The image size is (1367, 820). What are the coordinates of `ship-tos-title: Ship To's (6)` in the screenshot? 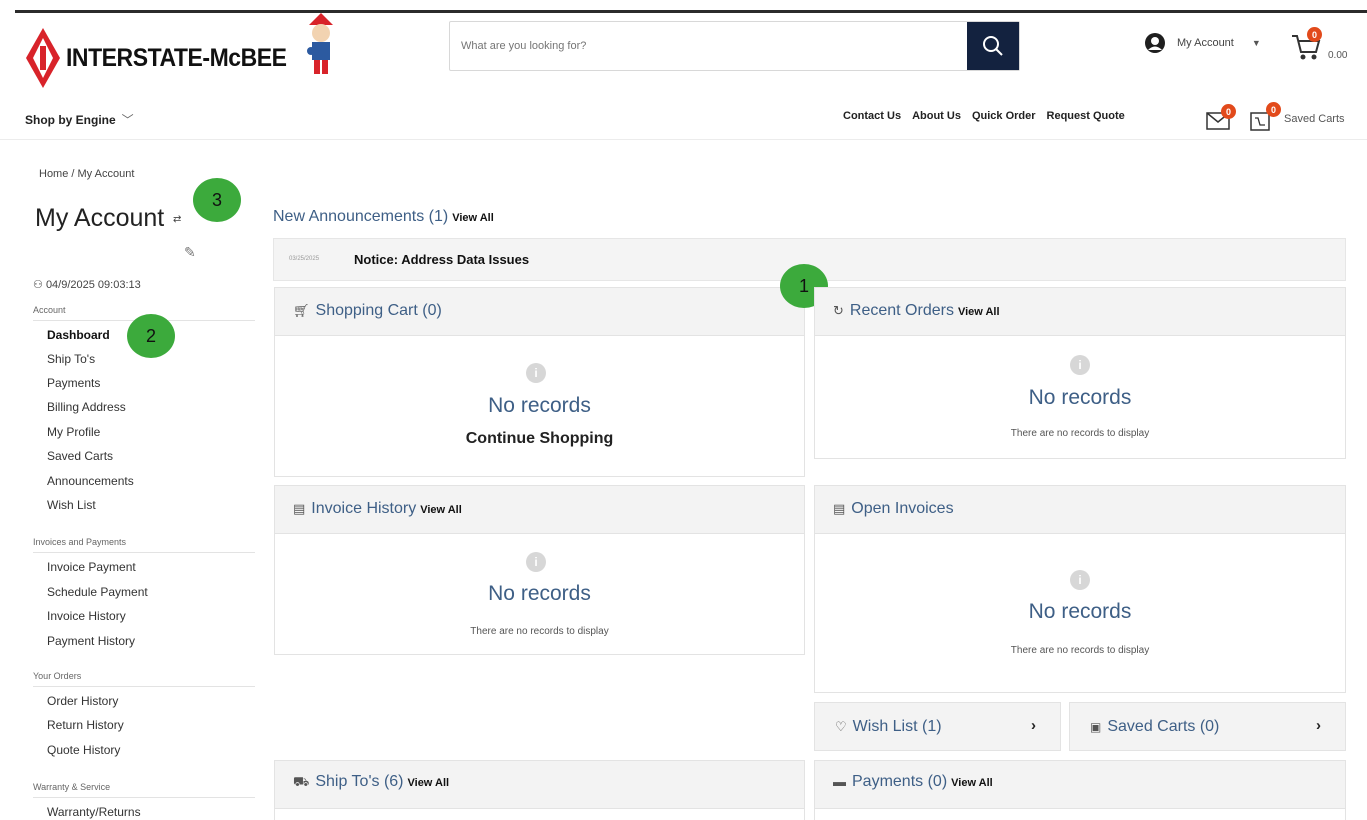 It's located at (359, 781).